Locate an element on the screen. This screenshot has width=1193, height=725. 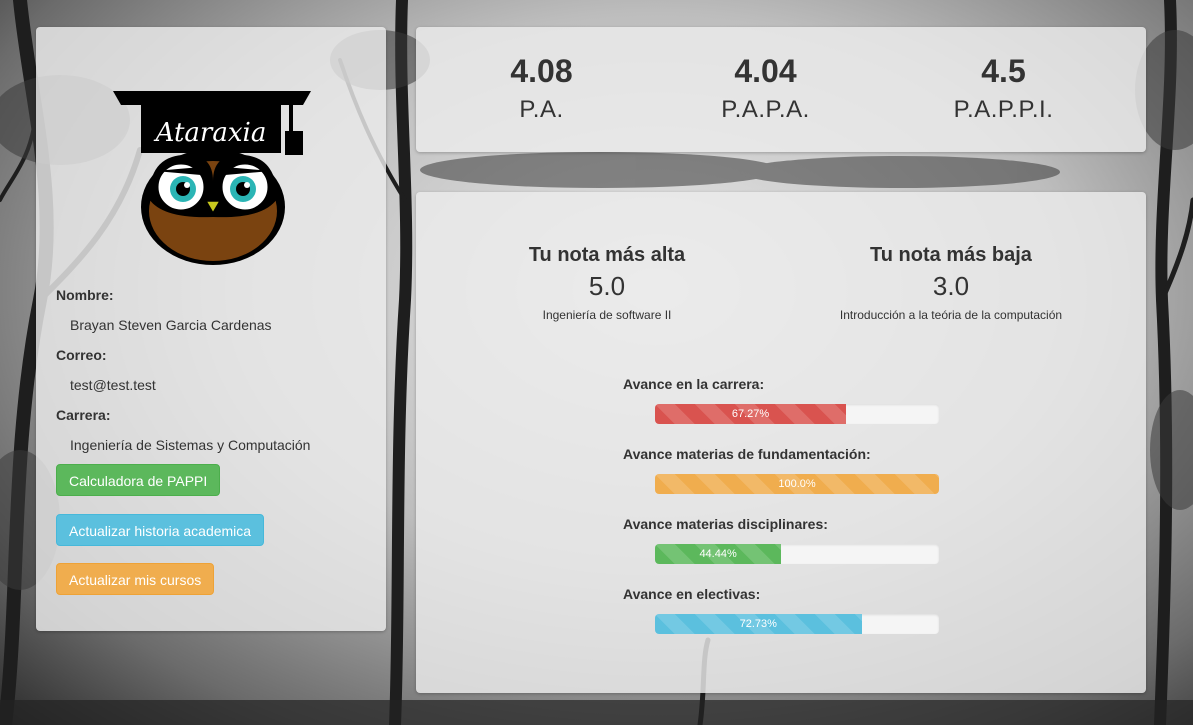
electives-progress-bar: 72.73% is located at coordinates (797, 624).